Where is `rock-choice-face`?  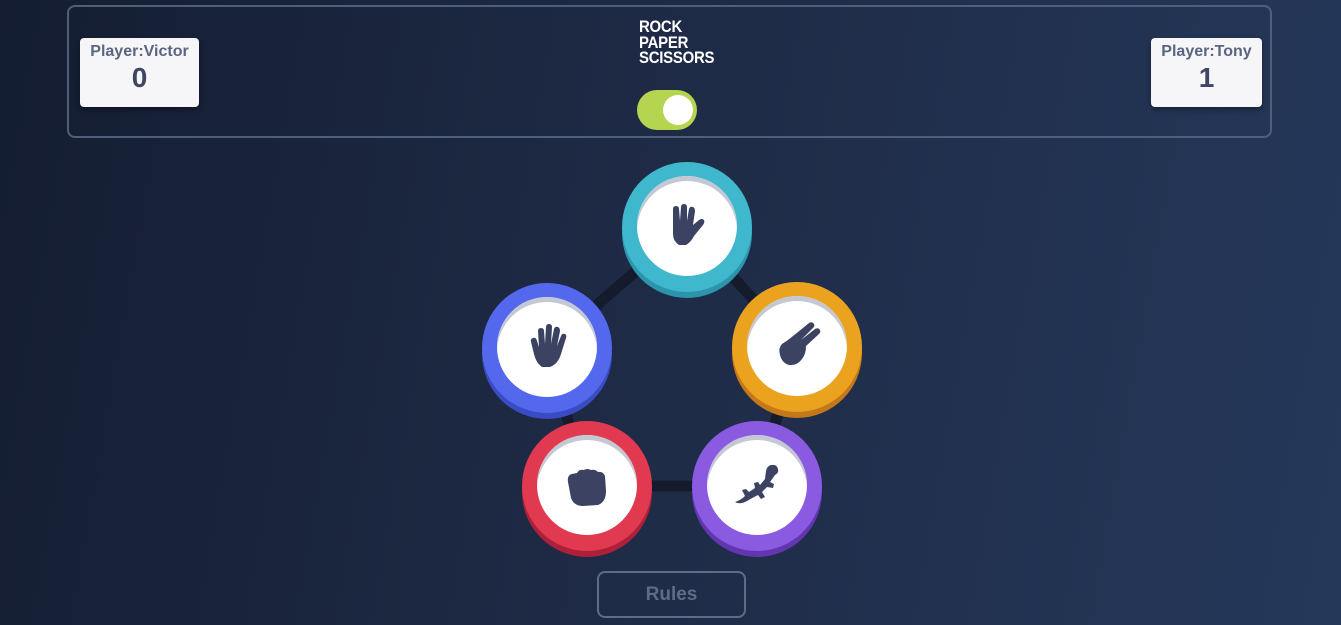
rock-choice-face is located at coordinates (587, 485).